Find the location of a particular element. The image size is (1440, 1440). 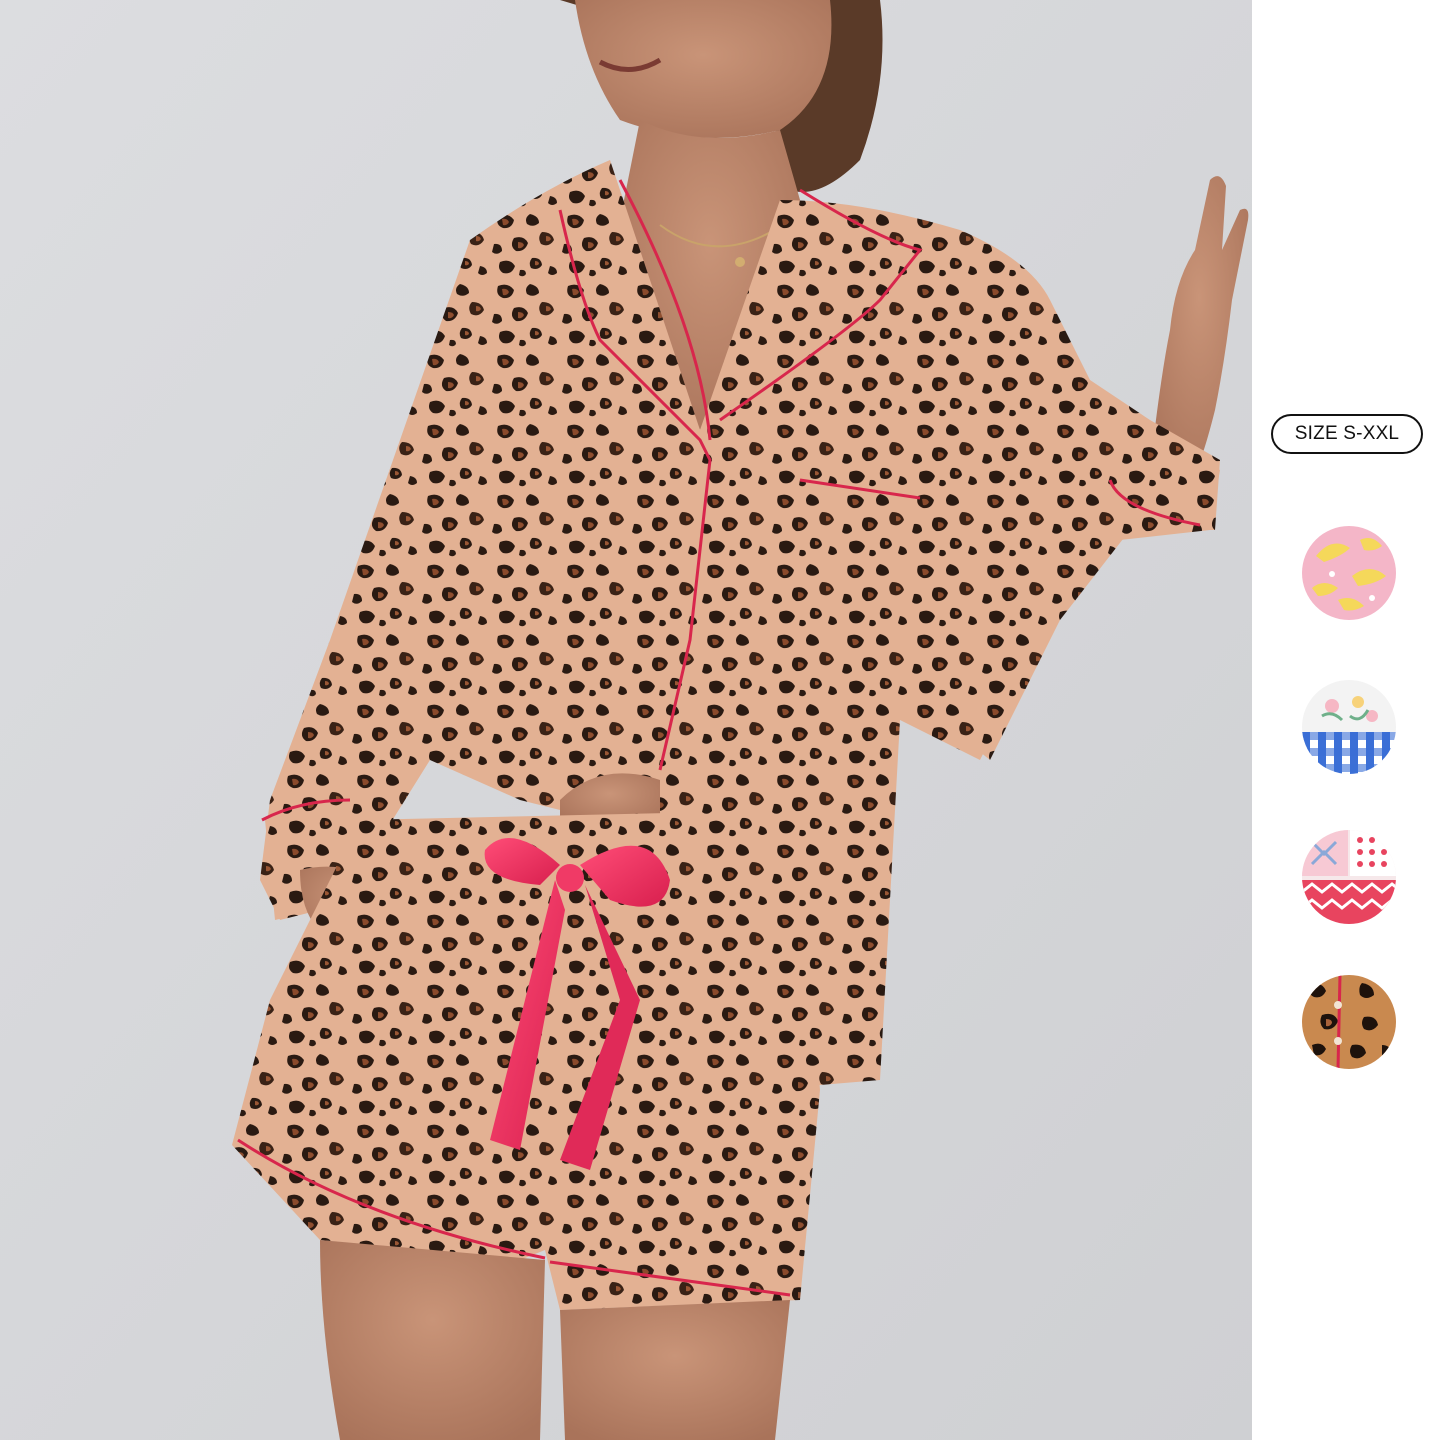

swatch-leopard-print is located at coordinates (1349, 1022).